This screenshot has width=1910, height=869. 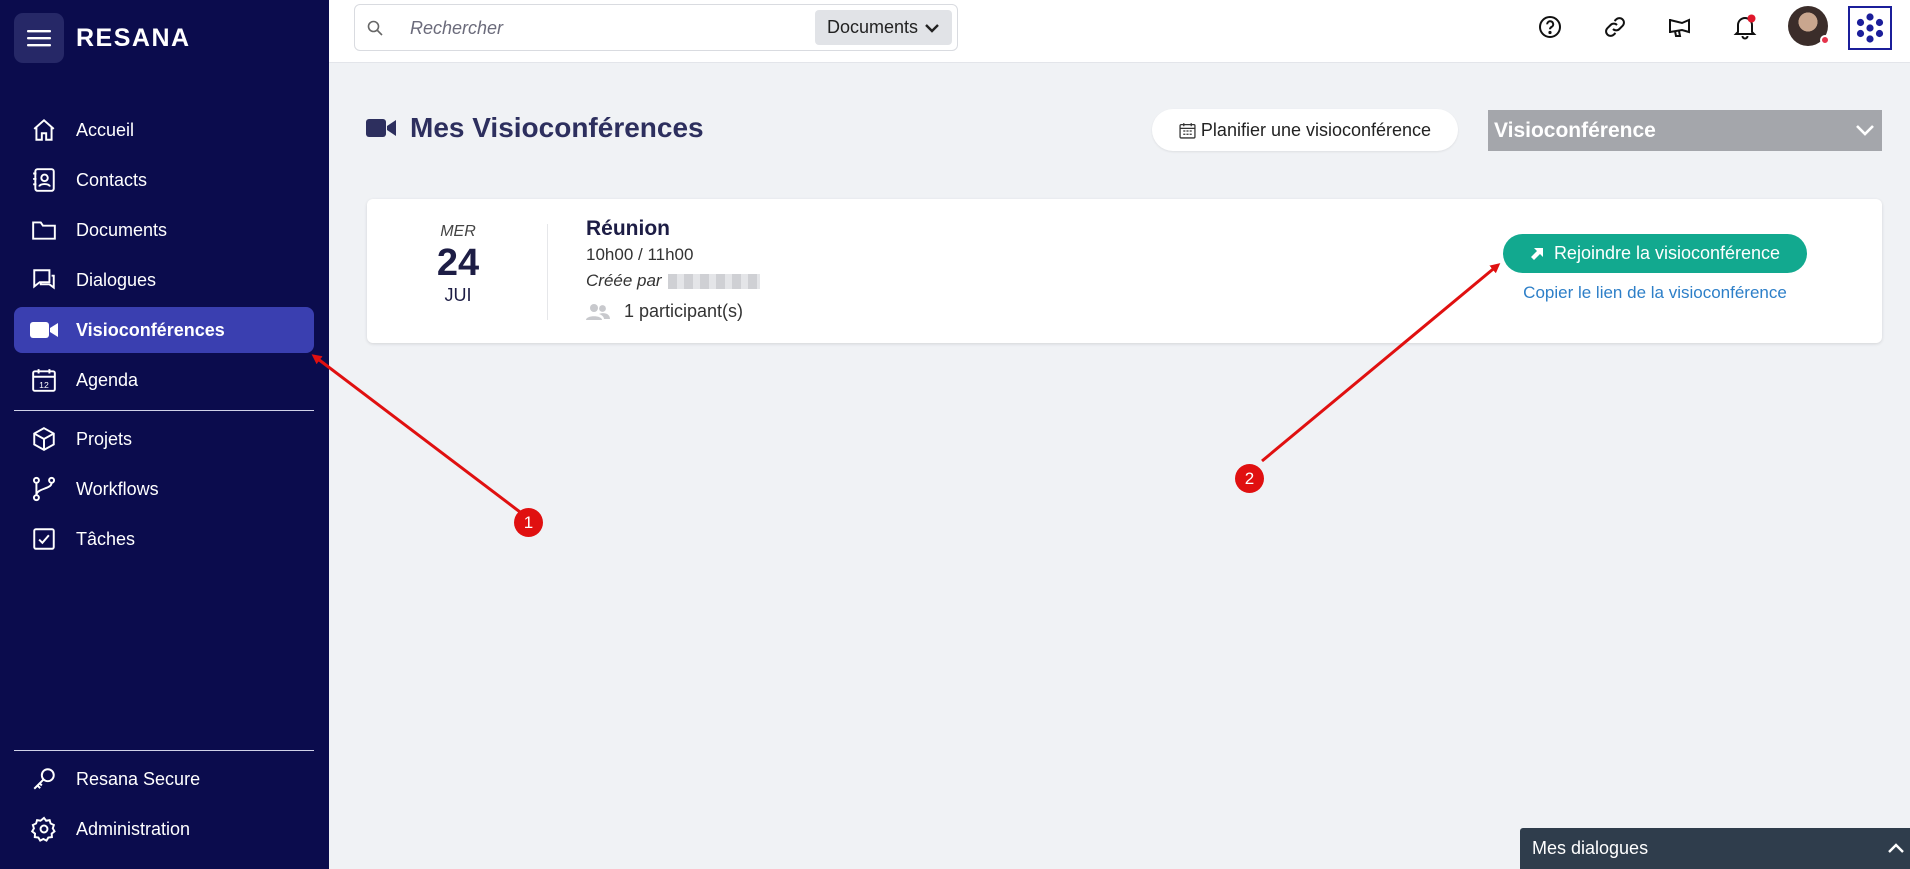 I want to click on sidebar-item-label: Projets, so click(x=104, y=438).